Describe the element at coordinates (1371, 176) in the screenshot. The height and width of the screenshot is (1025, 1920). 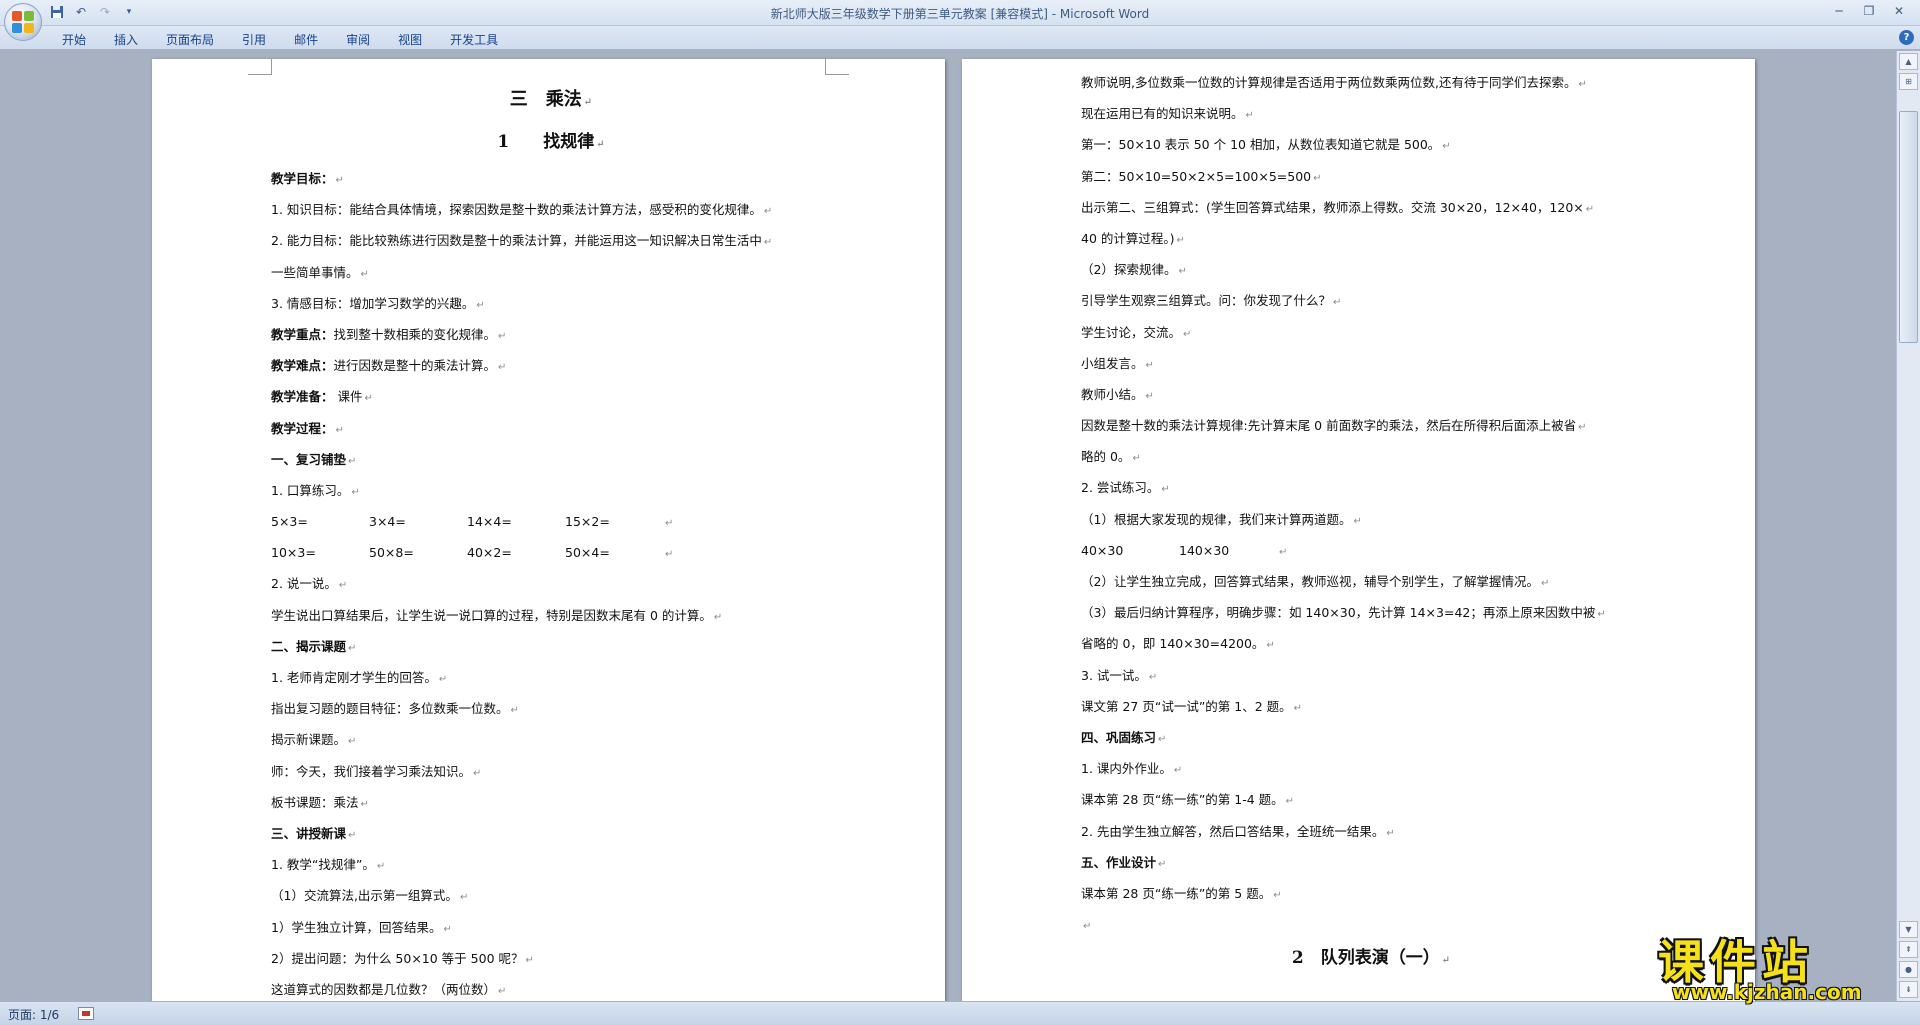
I see `text-line: 第二：50×10=50×2×5=100×5=500 ↵` at that location.